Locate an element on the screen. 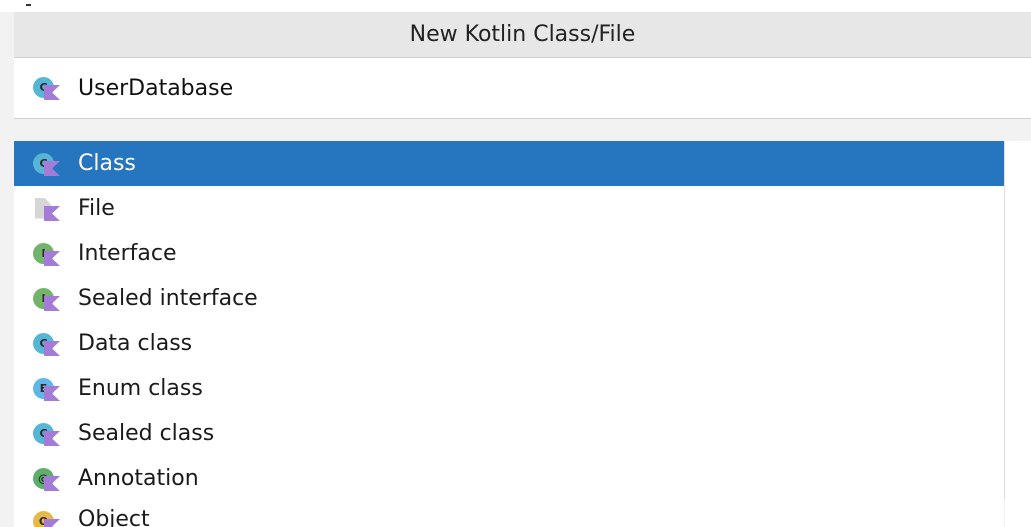 This screenshot has width=1031, height=527. name-input is located at coordinates (478, 88).